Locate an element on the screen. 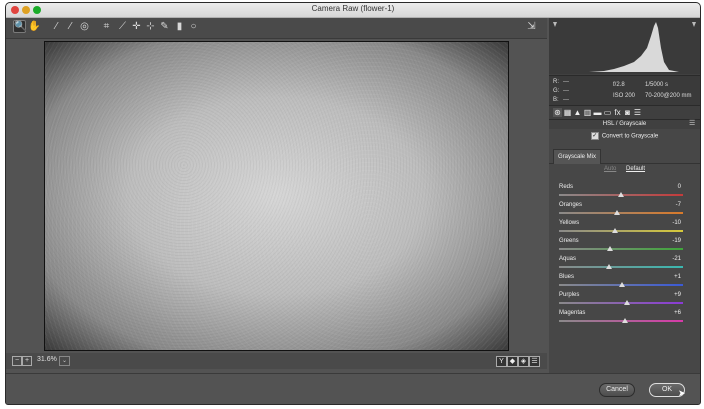  hand-icon: ✋ is located at coordinates (34, 26).